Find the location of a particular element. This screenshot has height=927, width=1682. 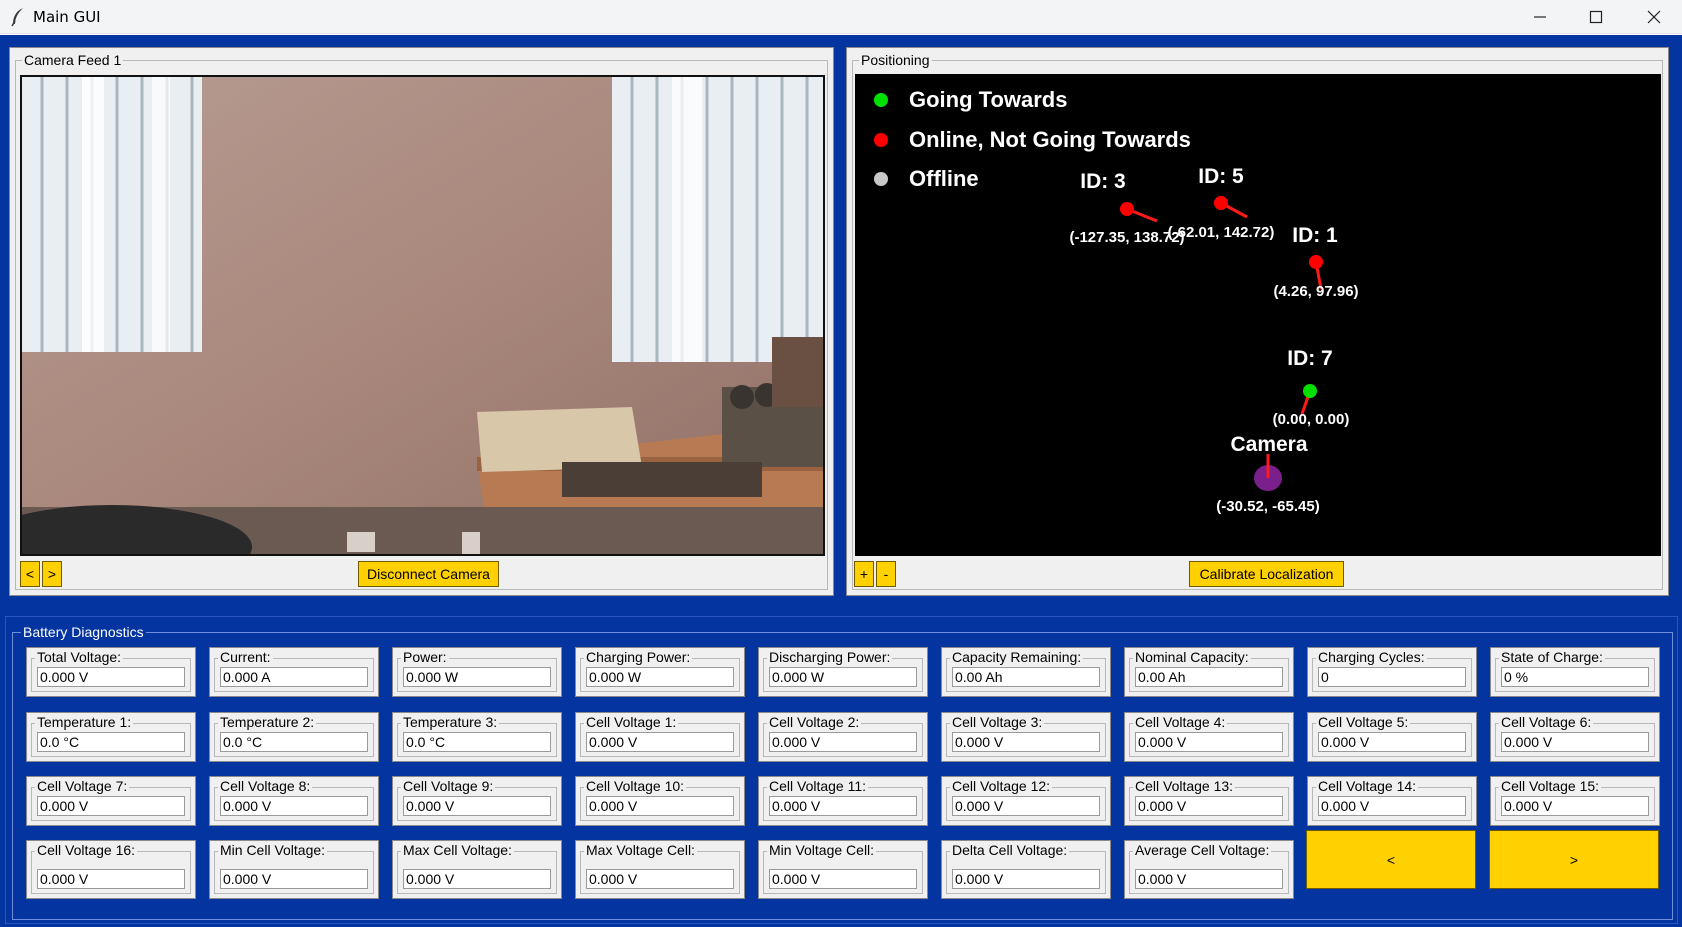

battery-field-delta-cell-voltage: Delta Cell Voltage: 0.000 V is located at coordinates (1026, 869).